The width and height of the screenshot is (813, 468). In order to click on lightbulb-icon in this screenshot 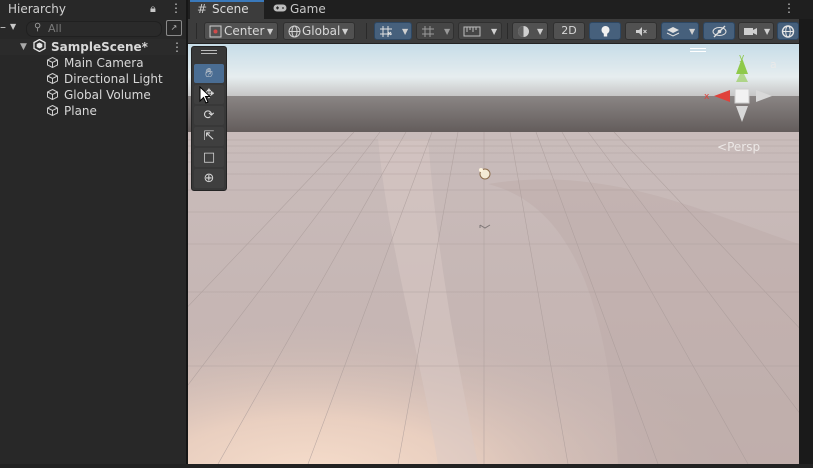, I will do `click(605, 31)`.